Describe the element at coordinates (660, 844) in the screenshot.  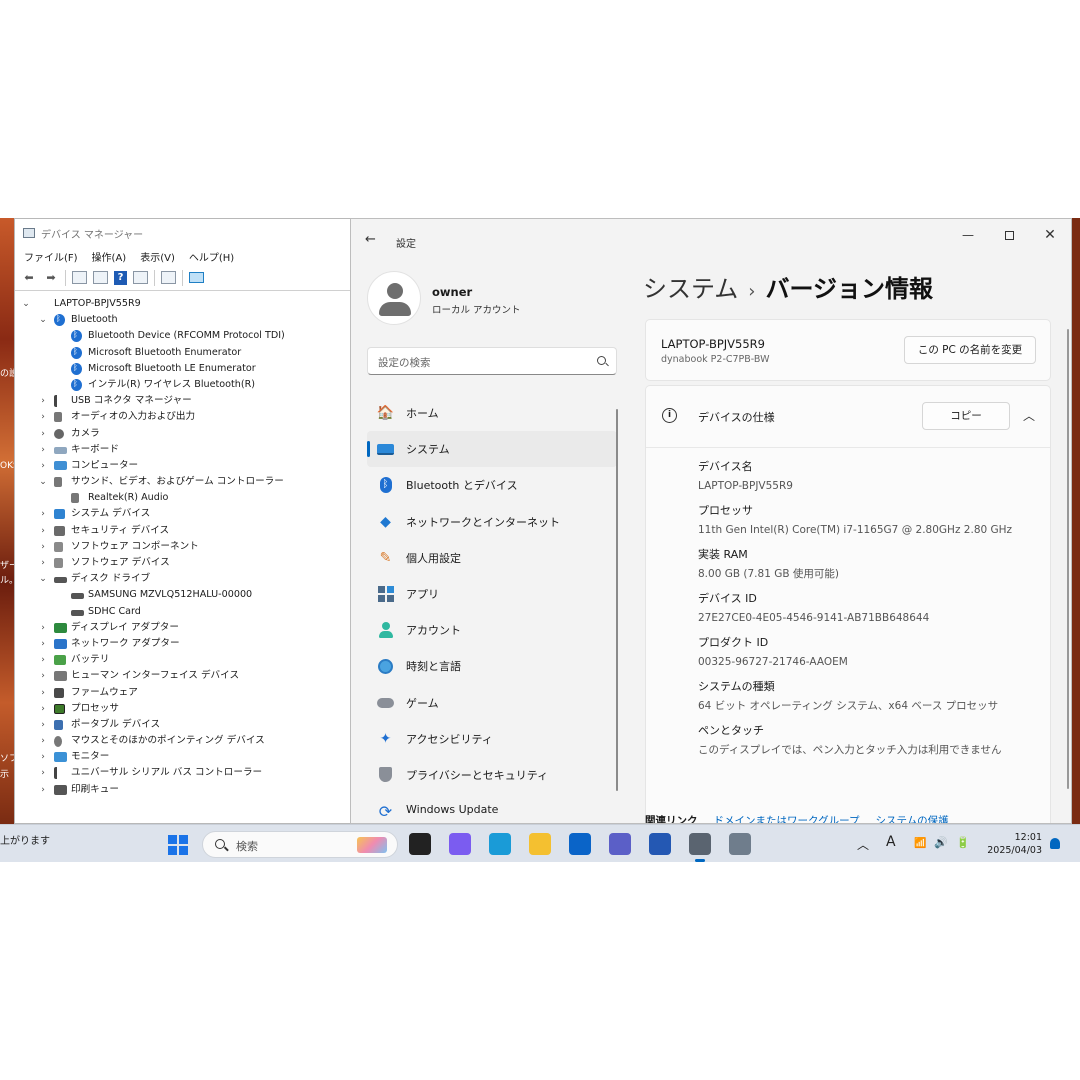
I see `store-icon` at that location.